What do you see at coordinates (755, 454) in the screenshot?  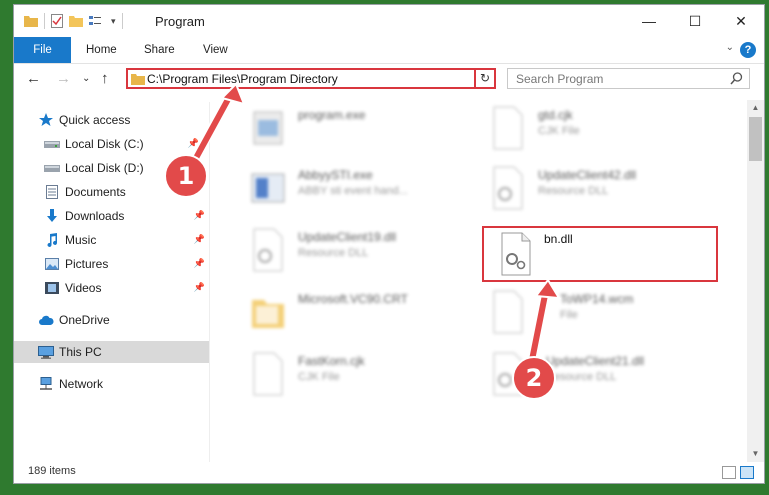 I see `scroll-down-icon: ▼` at bounding box center [755, 454].